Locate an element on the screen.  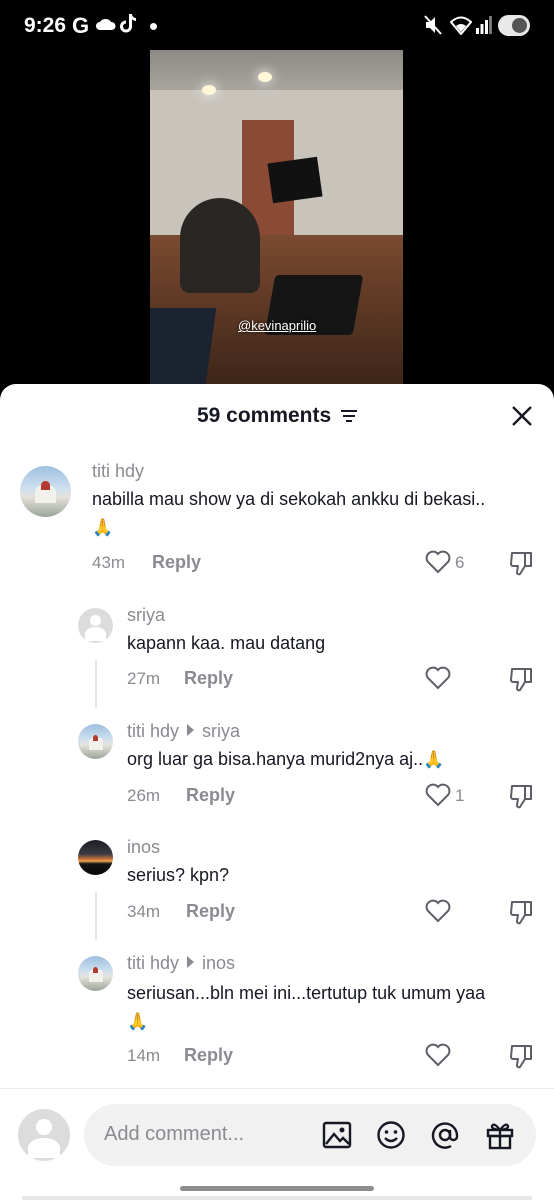
comments-header: 59 comments is located at coordinates (277, 416).